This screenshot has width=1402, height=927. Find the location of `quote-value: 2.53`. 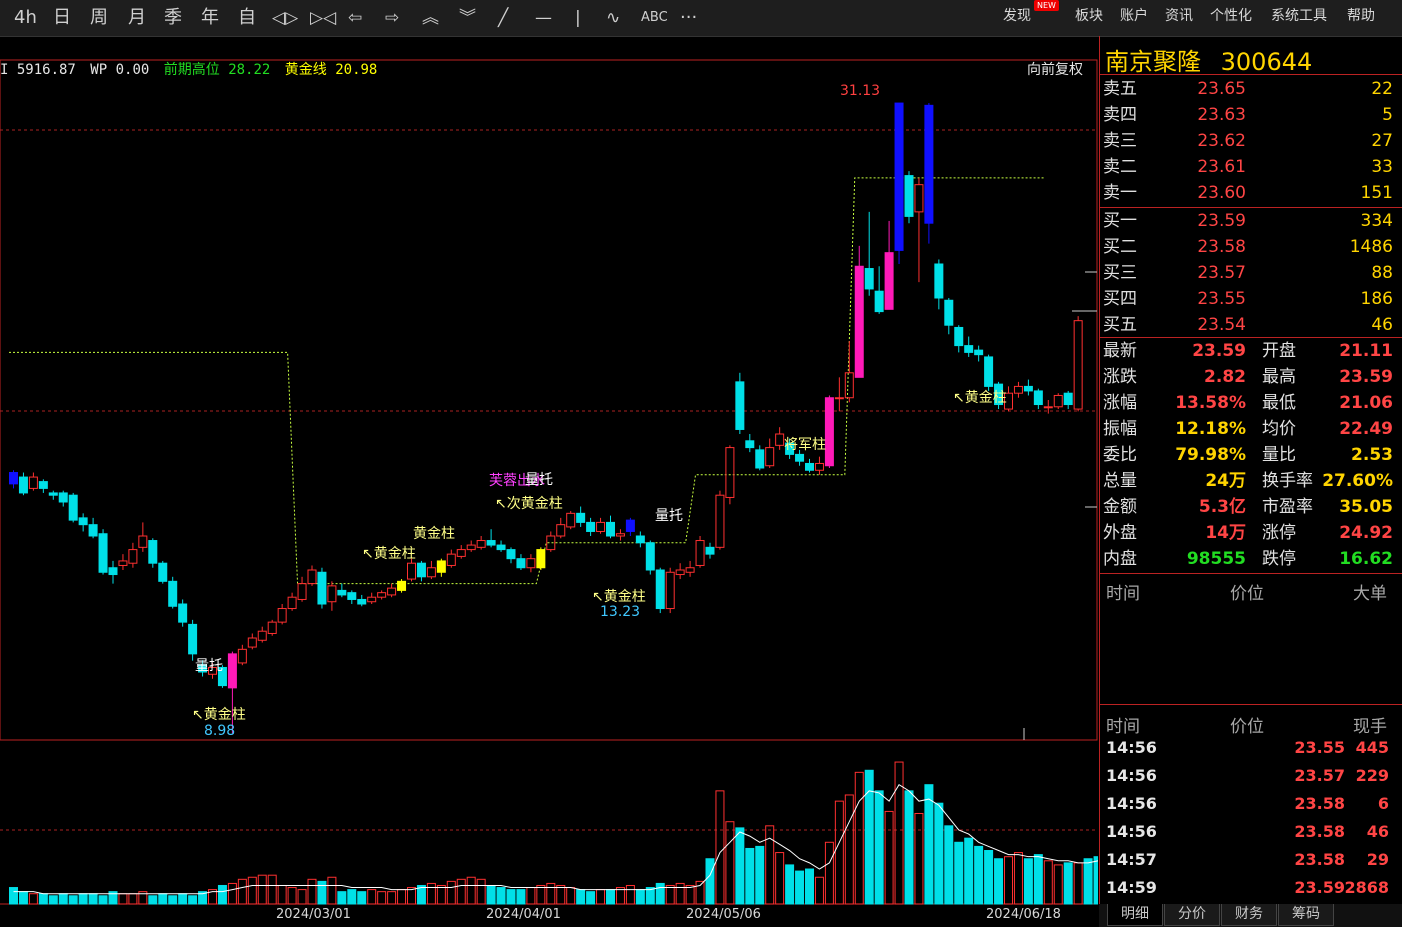

quote-value: 2.53 is located at coordinates (1372, 455).